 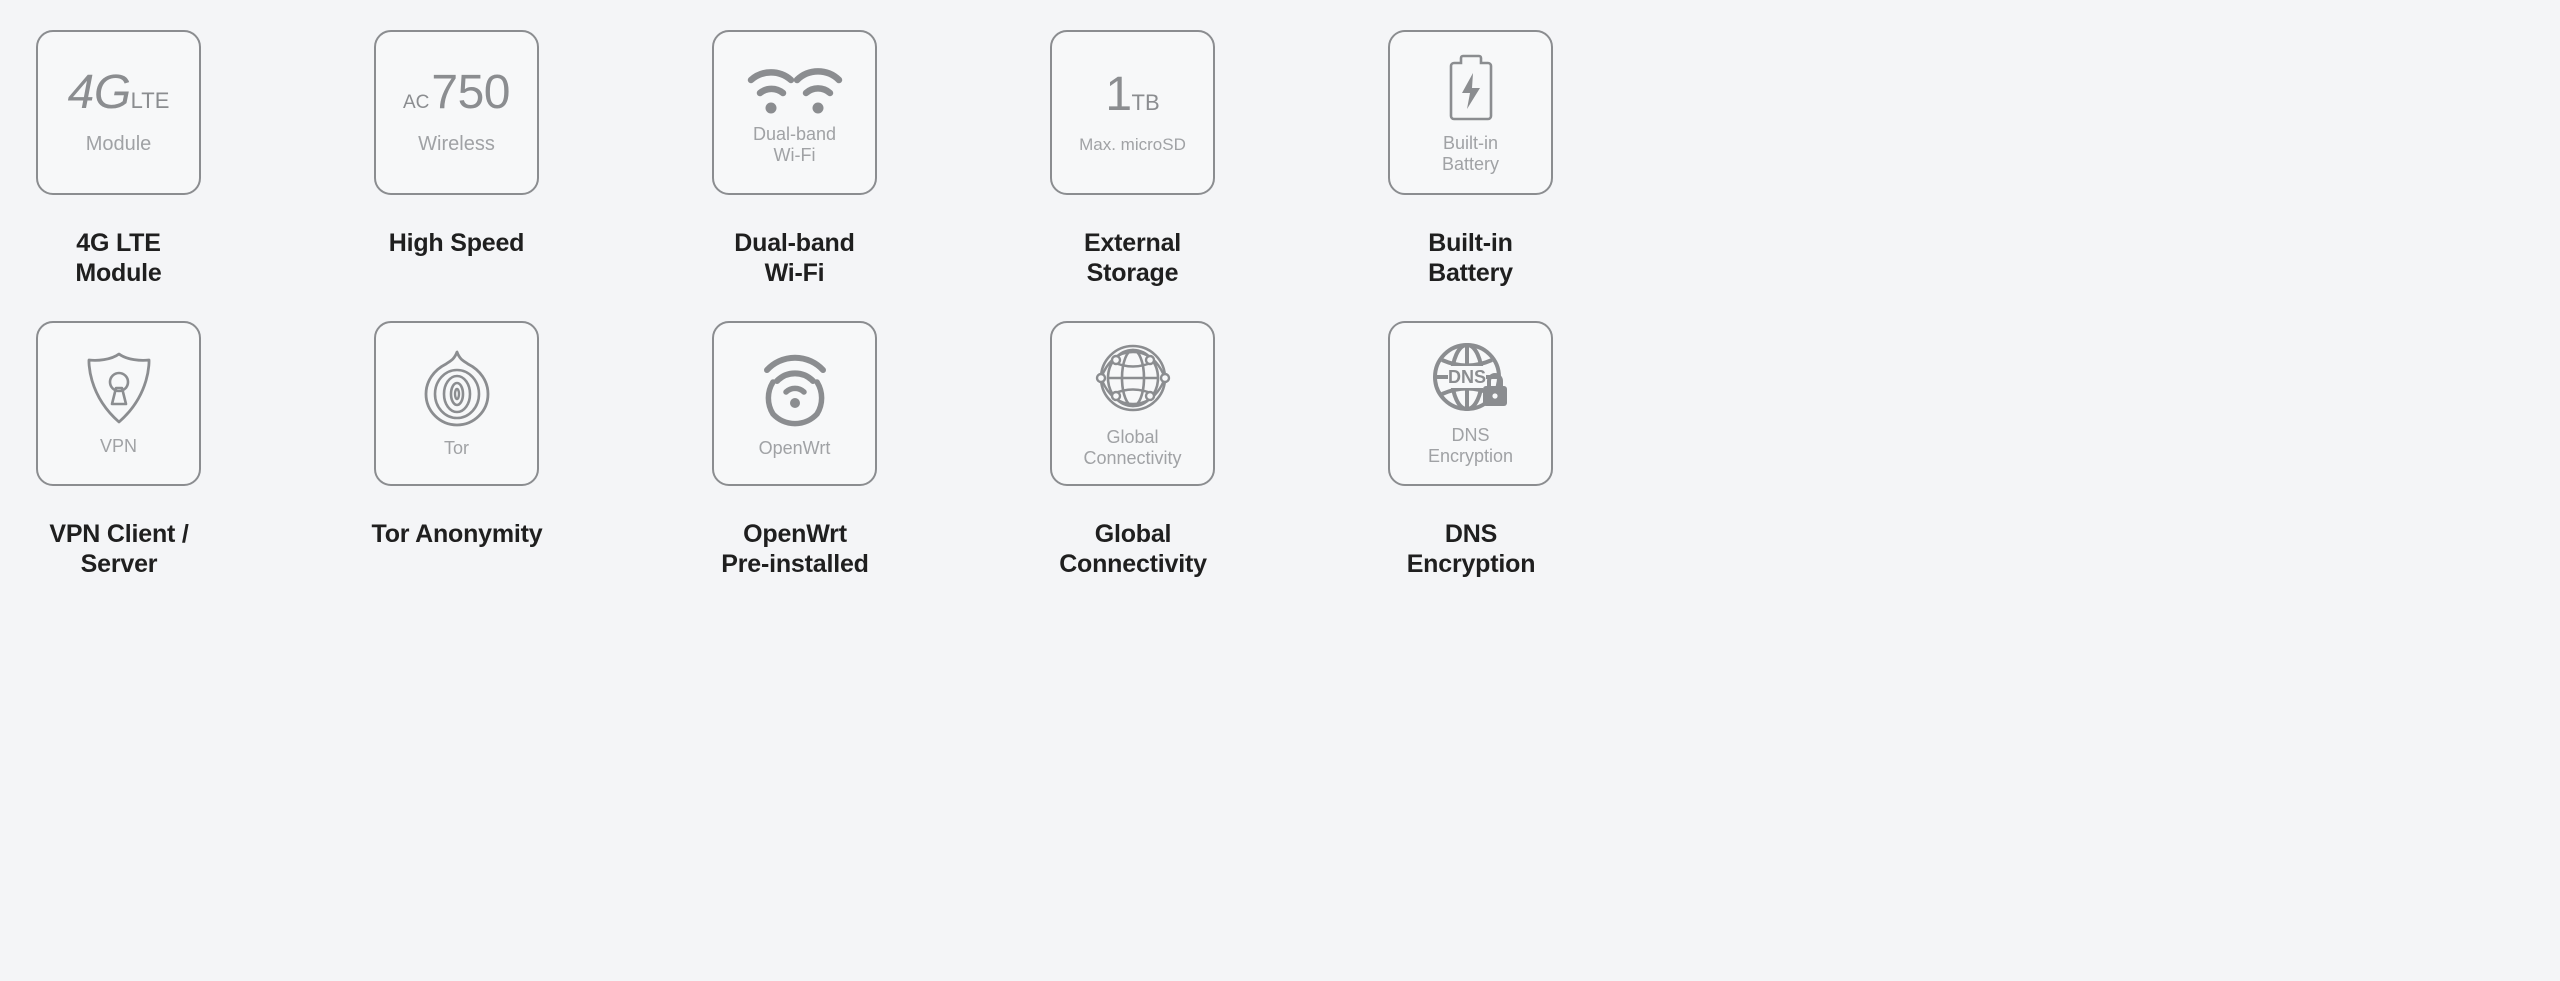 I want to click on dns-subtitle-text: DNS Encryption, so click(x=1470, y=445).